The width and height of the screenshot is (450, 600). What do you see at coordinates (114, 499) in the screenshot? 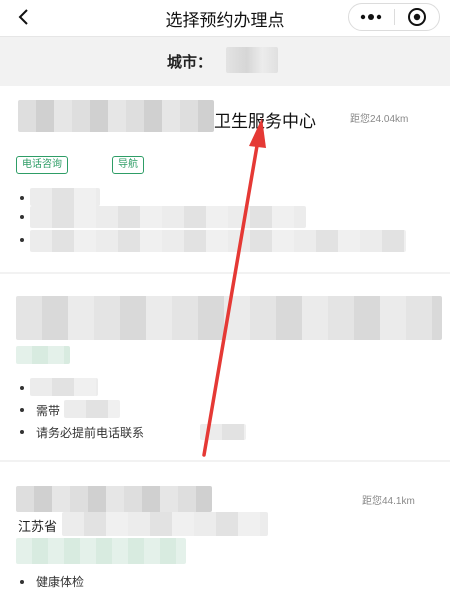
I see `card3-name-redacted` at bounding box center [114, 499].